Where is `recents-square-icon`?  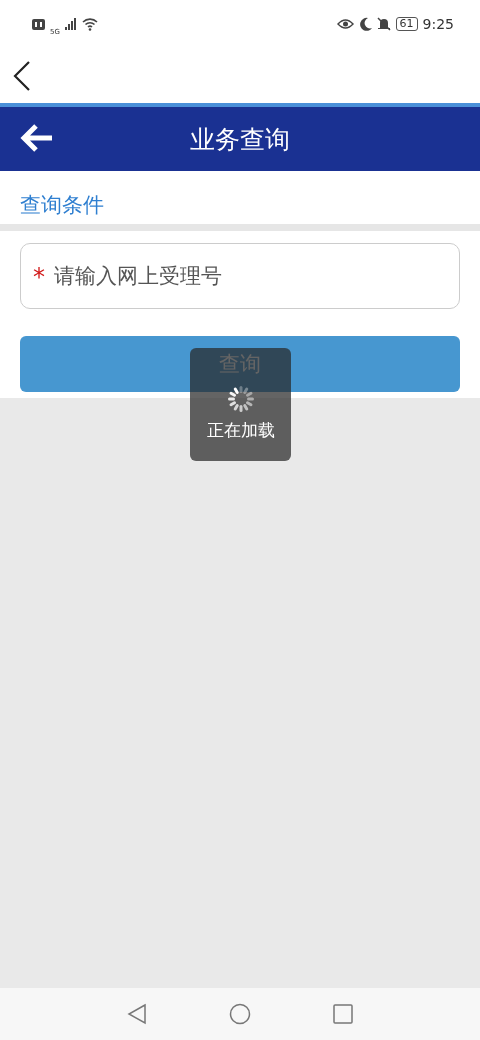
recents-square-icon is located at coordinates (343, 1014).